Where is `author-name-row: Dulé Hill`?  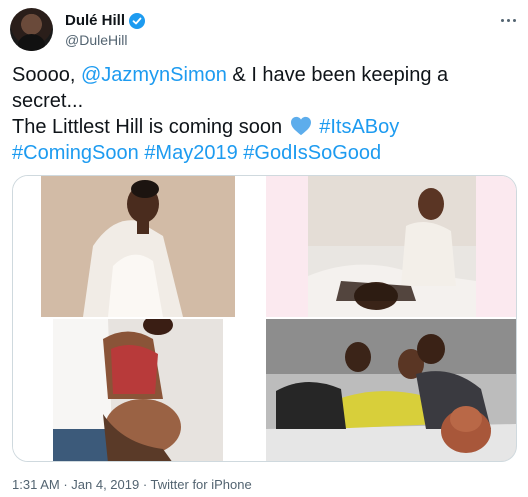 author-name-row: Dulé Hill is located at coordinates (105, 20).